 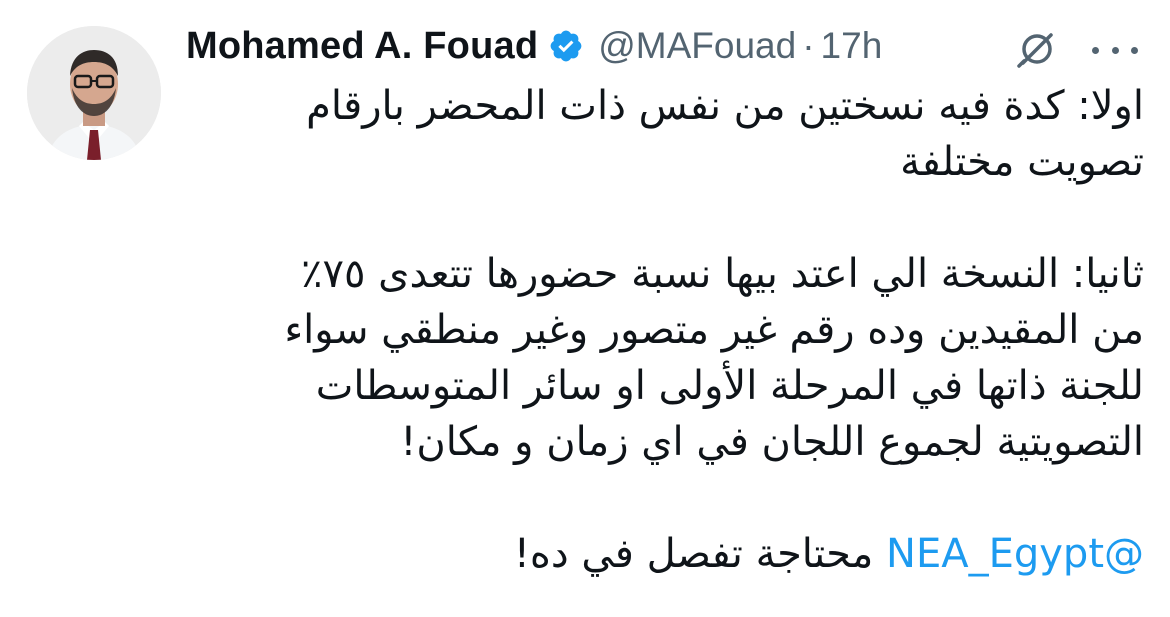 What do you see at coordinates (94, 93) in the screenshot?
I see `avatar` at bounding box center [94, 93].